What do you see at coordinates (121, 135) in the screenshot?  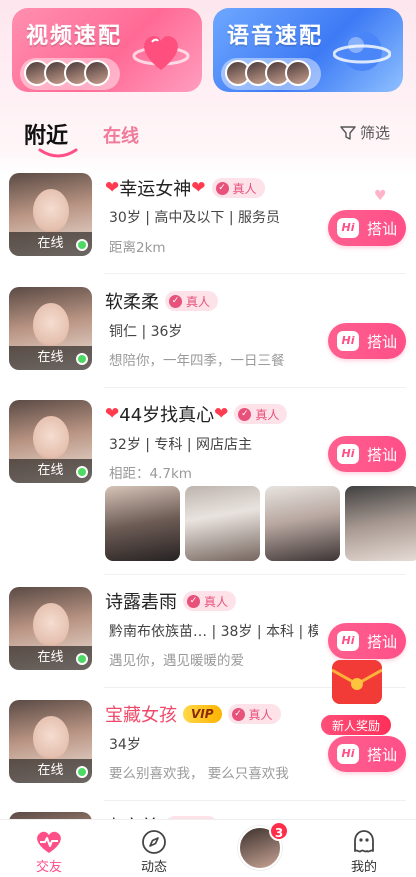 I see `tab-online: 在线` at bounding box center [121, 135].